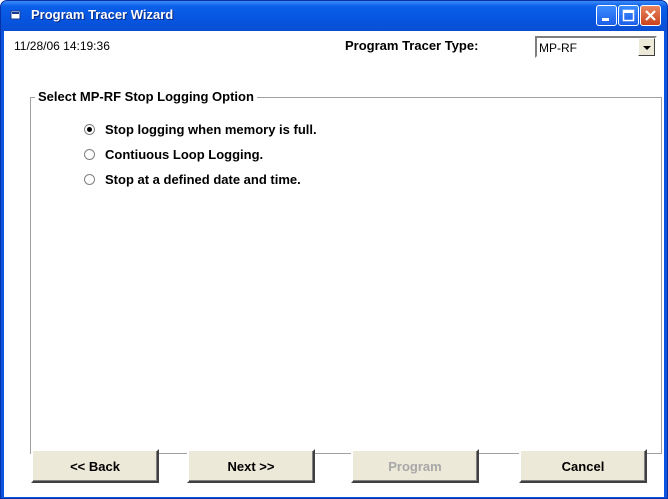 The height and width of the screenshot is (499, 668). Describe the element at coordinates (102, 14) in the screenshot. I see `window-title: Program Tracer Wizard` at that location.